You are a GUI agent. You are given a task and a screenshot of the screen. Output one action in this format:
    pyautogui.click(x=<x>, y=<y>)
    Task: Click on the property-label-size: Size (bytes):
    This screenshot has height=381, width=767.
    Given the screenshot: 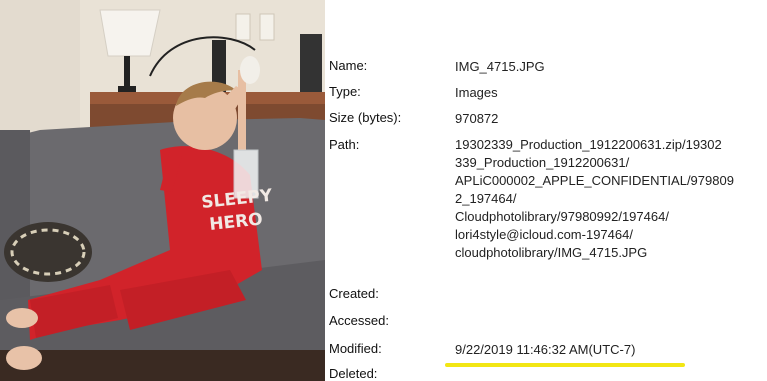 What is the action you would take?
    pyautogui.click(x=365, y=117)
    